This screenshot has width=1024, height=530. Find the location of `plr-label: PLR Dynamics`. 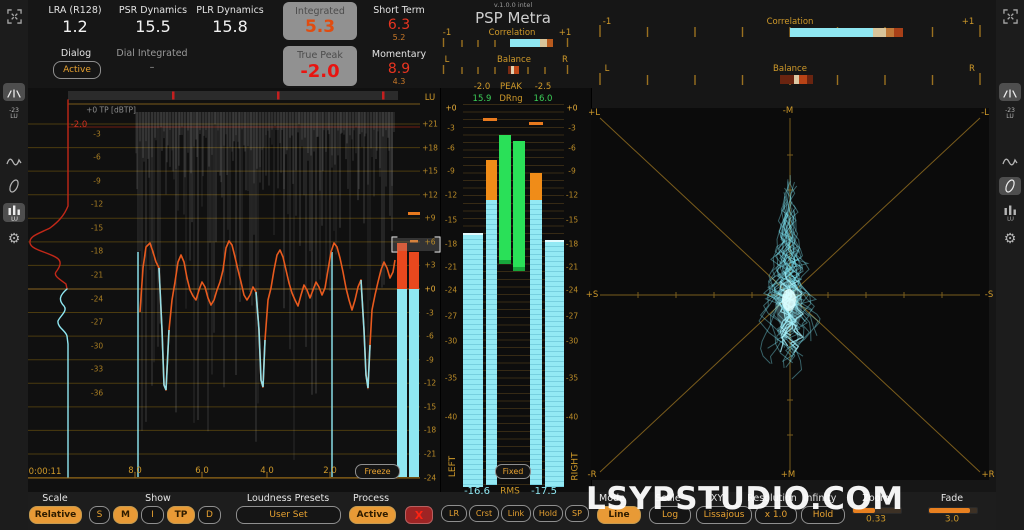

plr-label: PLR Dynamics is located at coordinates (230, 10).